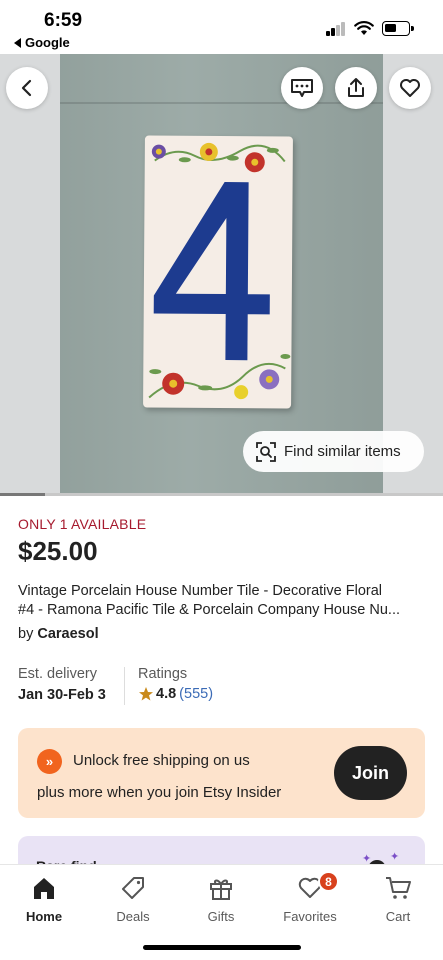  I want to click on double-chevron-icon: », so click(49, 761).